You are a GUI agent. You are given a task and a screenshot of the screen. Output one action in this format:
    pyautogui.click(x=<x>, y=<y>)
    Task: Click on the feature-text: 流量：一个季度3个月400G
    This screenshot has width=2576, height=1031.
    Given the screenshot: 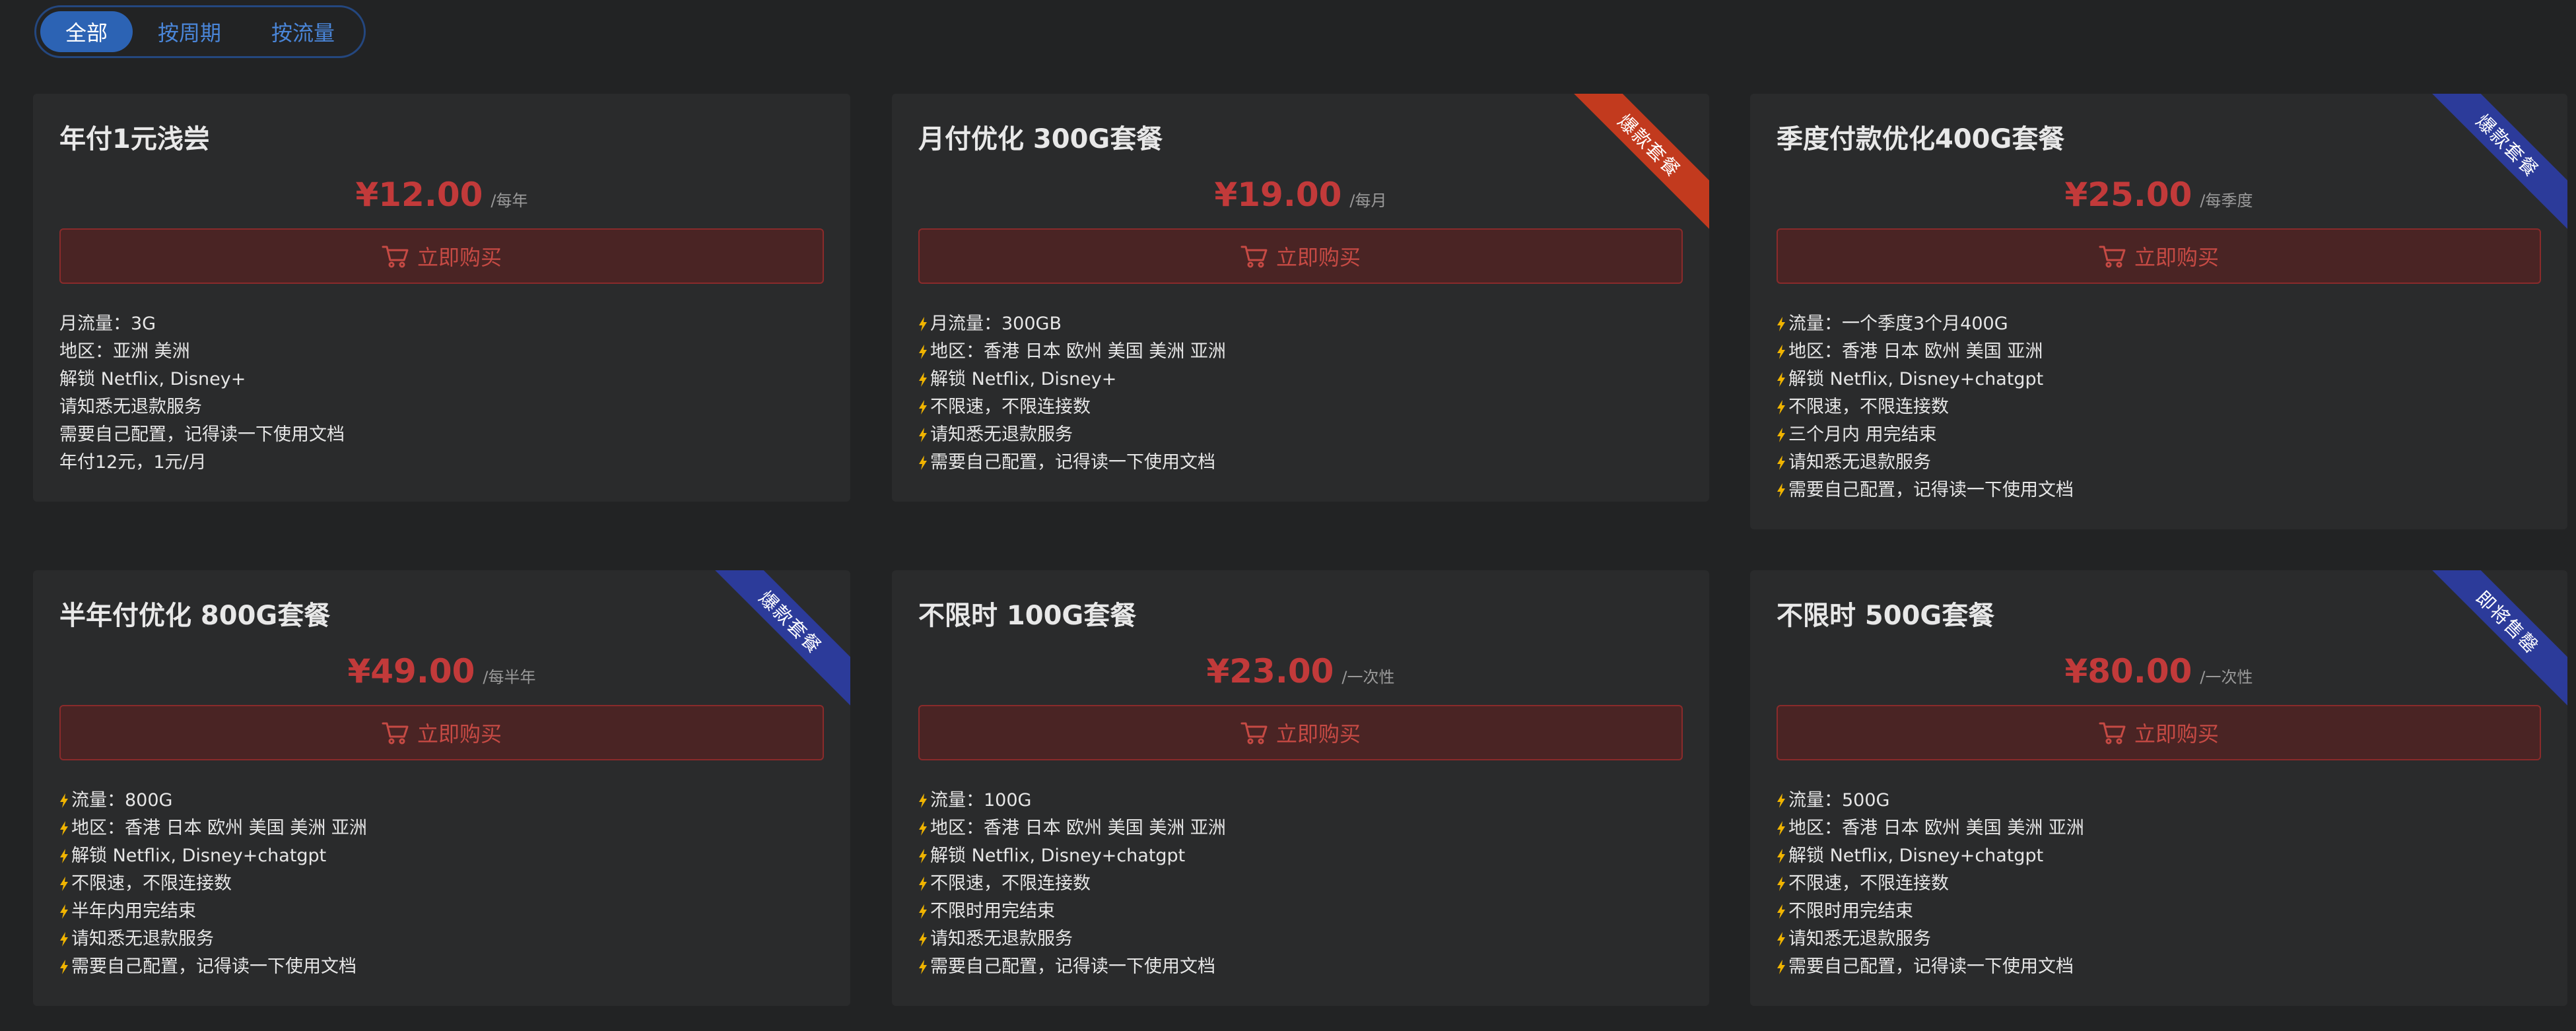 What is the action you would take?
    pyautogui.click(x=1898, y=324)
    